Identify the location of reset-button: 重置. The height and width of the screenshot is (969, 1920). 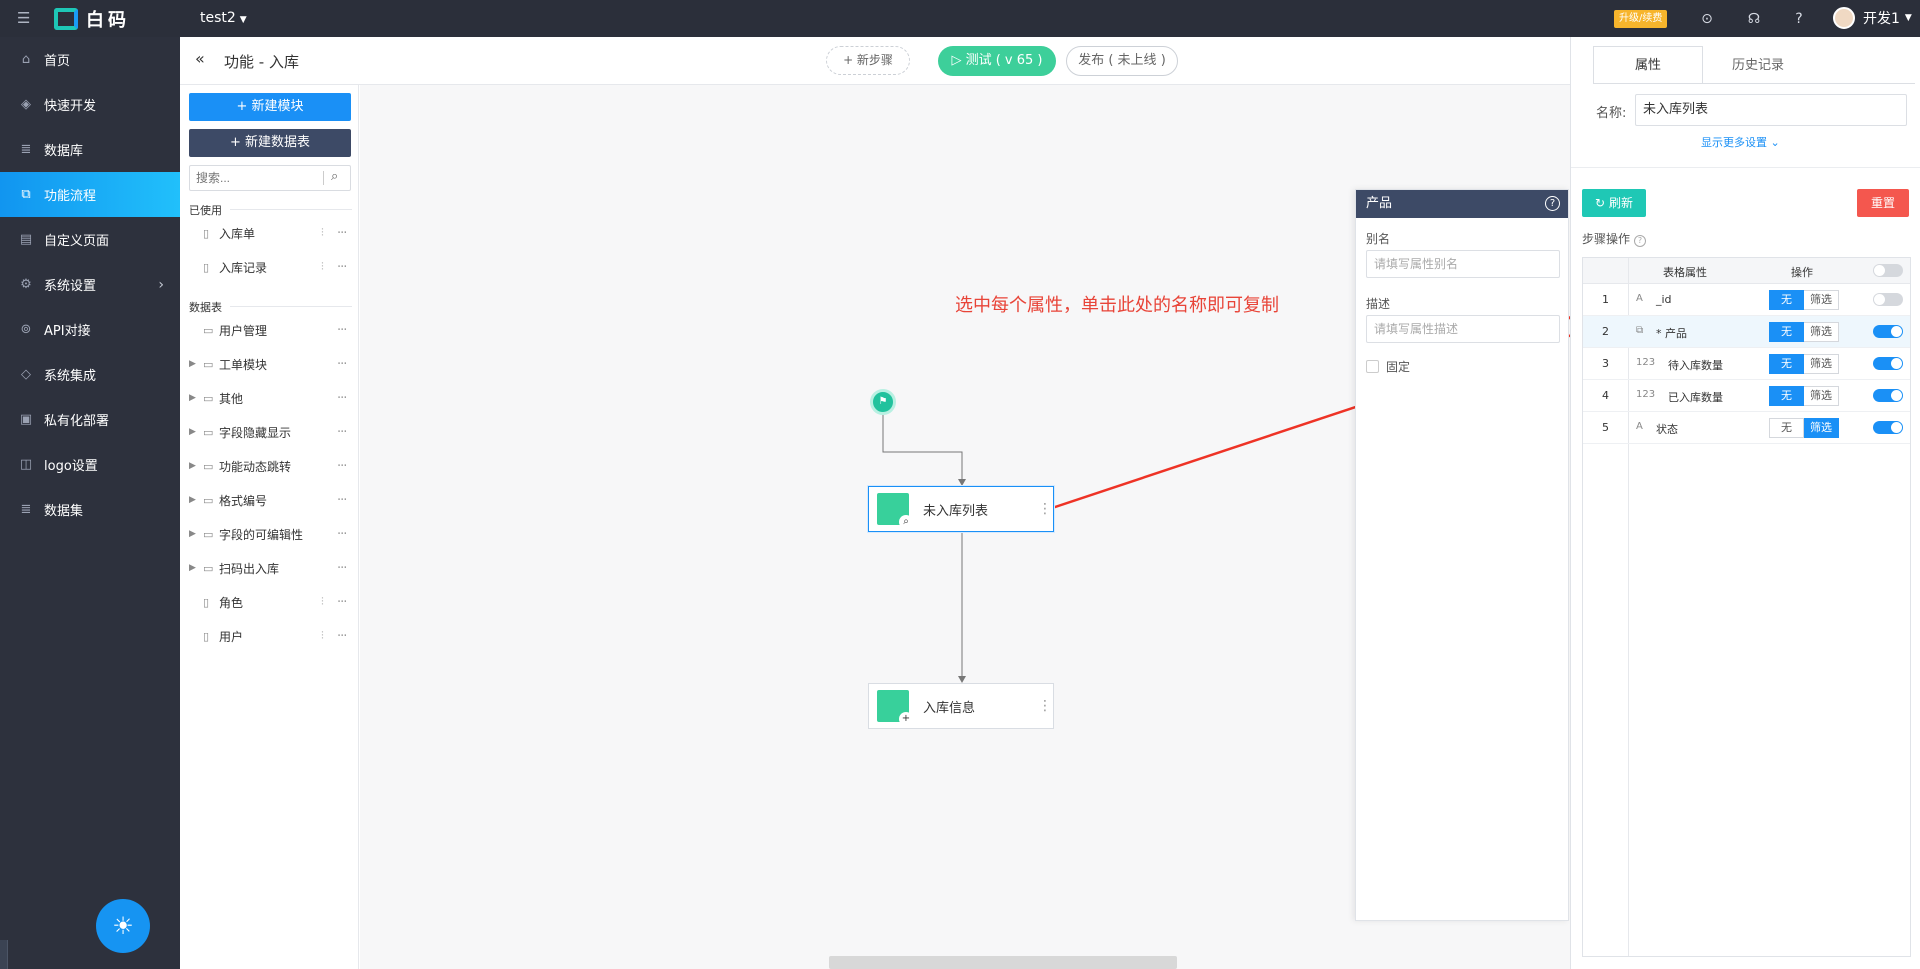
(1883, 203).